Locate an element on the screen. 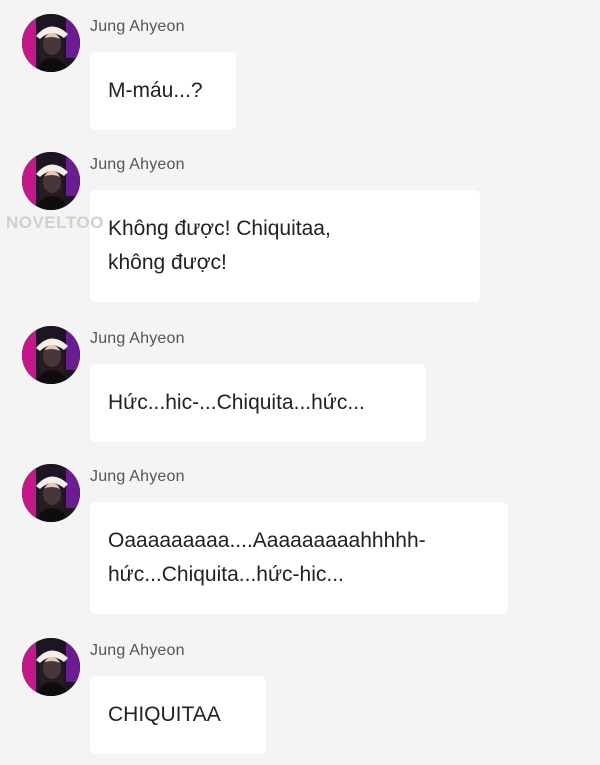 The width and height of the screenshot is (600, 765). message-bubble: M-máu...? is located at coordinates (163, 91).